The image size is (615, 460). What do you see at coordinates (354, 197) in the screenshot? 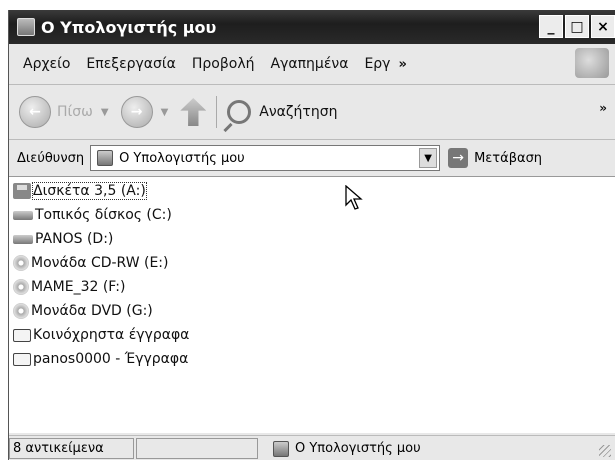
I see `mouse-cursor-icon` at bounding box center [354, 197].